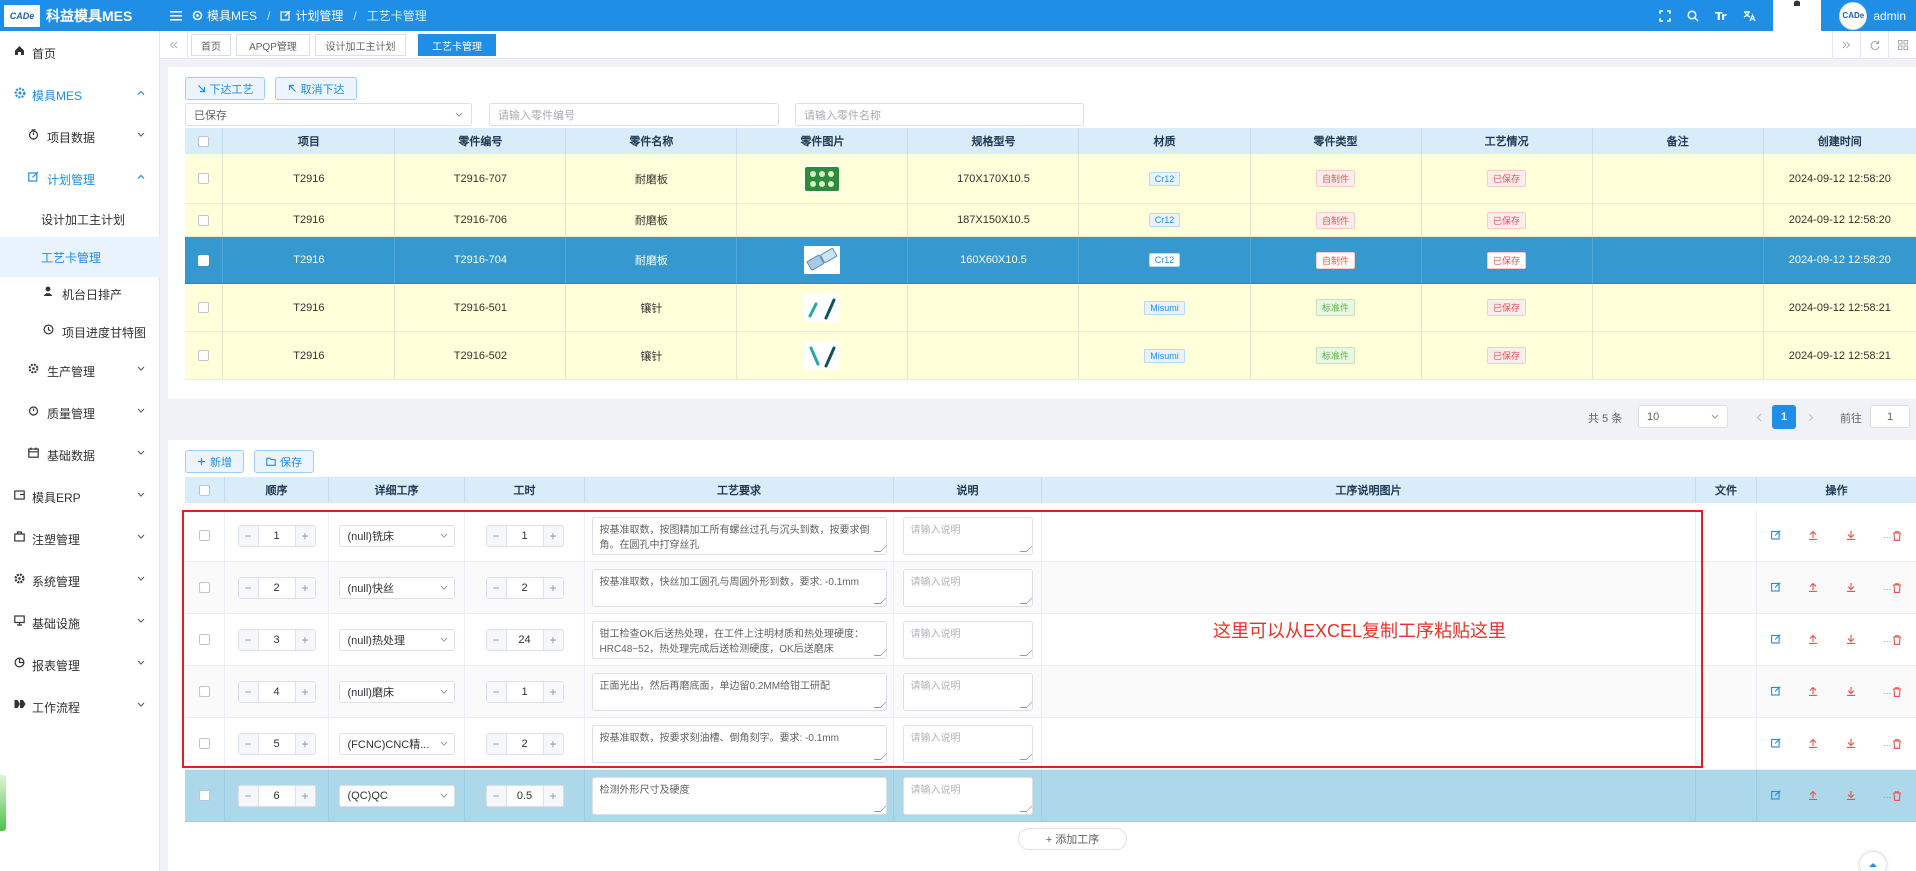 The height and width of the screenshot is (871, 1916). Describe the element at coordinates (80, 581) in the screenshot. I see `sidebar-item-system: 系统管理` at that location.